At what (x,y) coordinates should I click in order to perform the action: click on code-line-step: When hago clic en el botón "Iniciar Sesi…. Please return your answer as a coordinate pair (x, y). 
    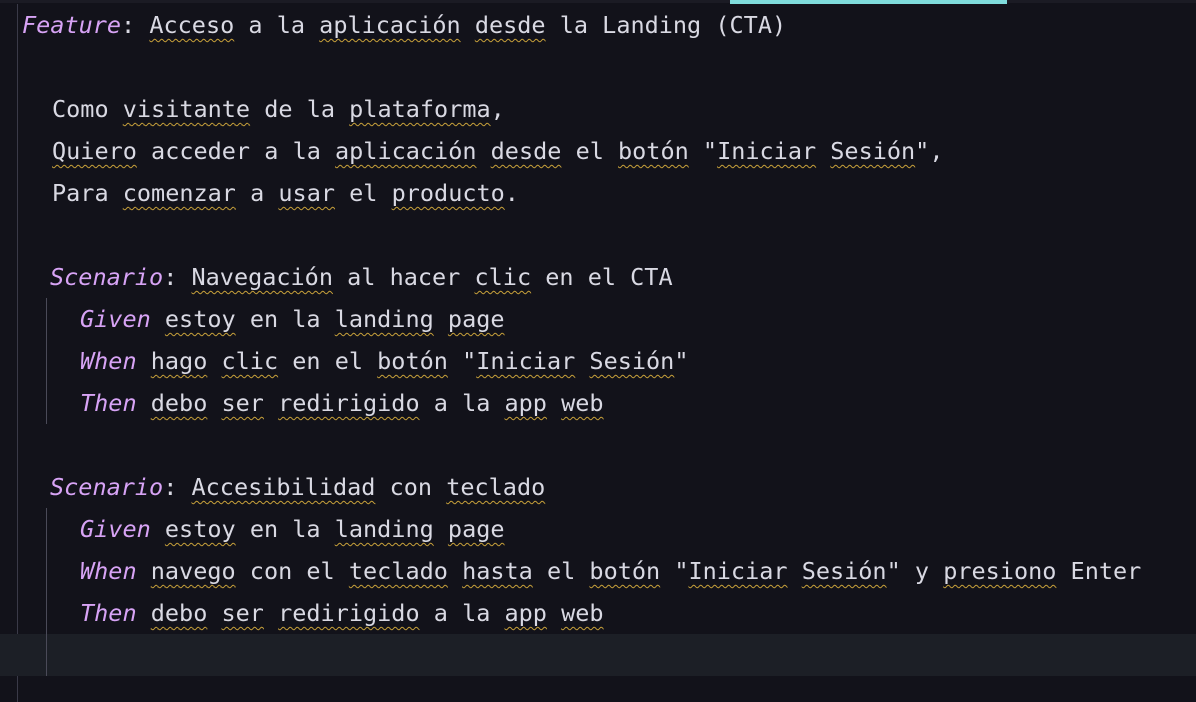
    Looking at the image, I should click on (384, 361).